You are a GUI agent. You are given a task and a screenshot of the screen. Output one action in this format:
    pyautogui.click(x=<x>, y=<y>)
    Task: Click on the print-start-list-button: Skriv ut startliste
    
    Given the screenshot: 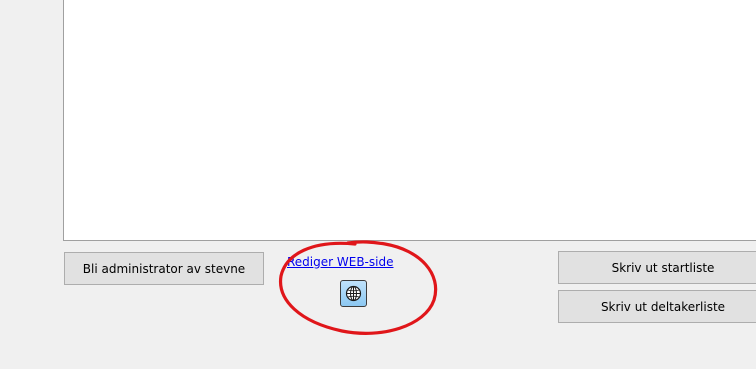 What is the action you would take?
    pyautogui.click(x=657, y=267)
    